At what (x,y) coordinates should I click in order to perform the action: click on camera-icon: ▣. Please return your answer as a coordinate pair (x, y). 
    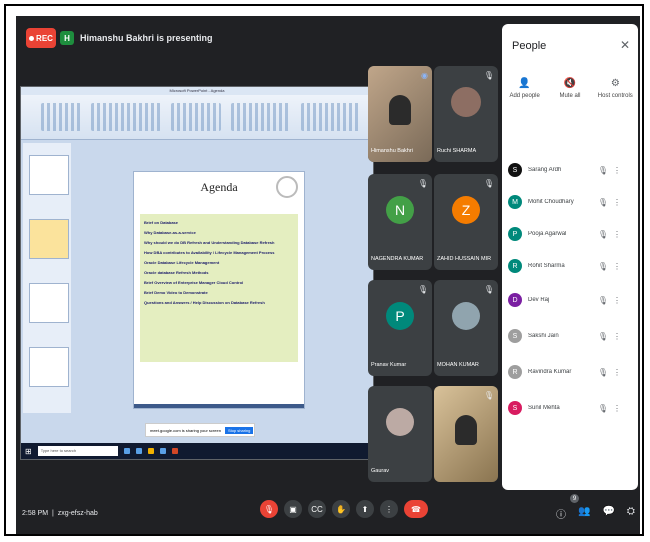
    Looking at the image, I should click on (293, 509).